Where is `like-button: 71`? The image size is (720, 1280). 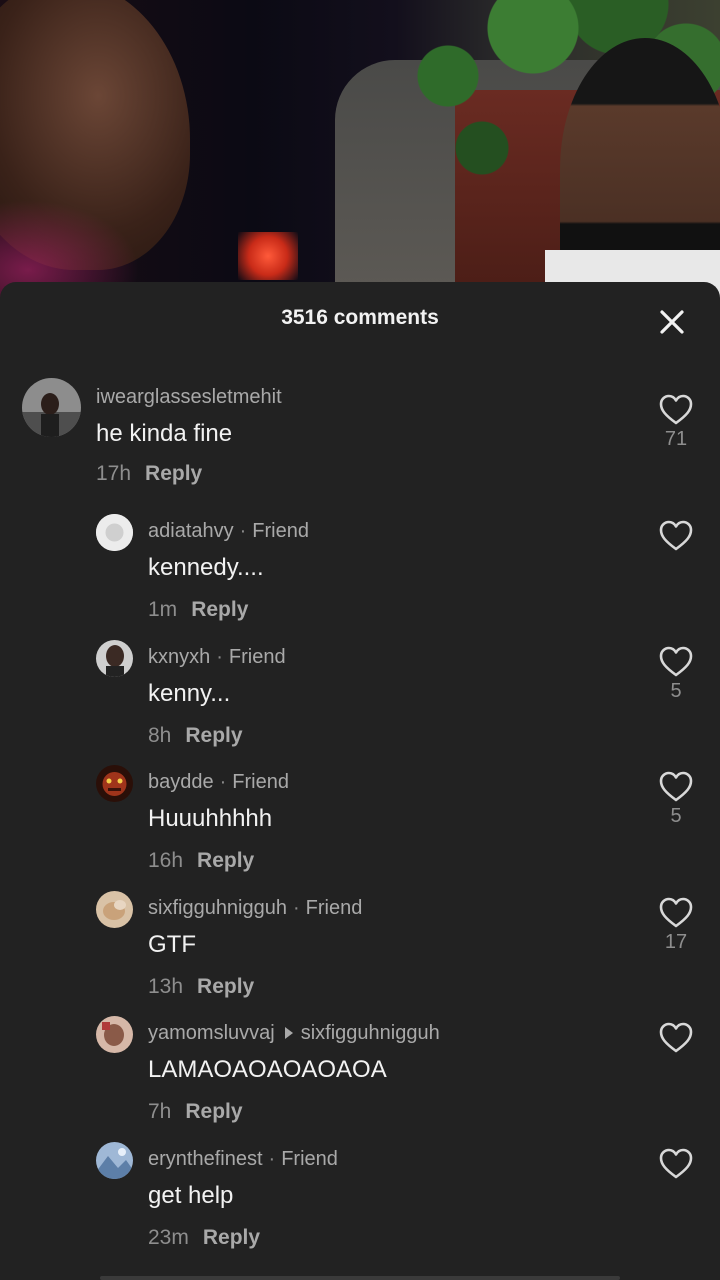
like-button: 71 is located at coordinates (676, 422).